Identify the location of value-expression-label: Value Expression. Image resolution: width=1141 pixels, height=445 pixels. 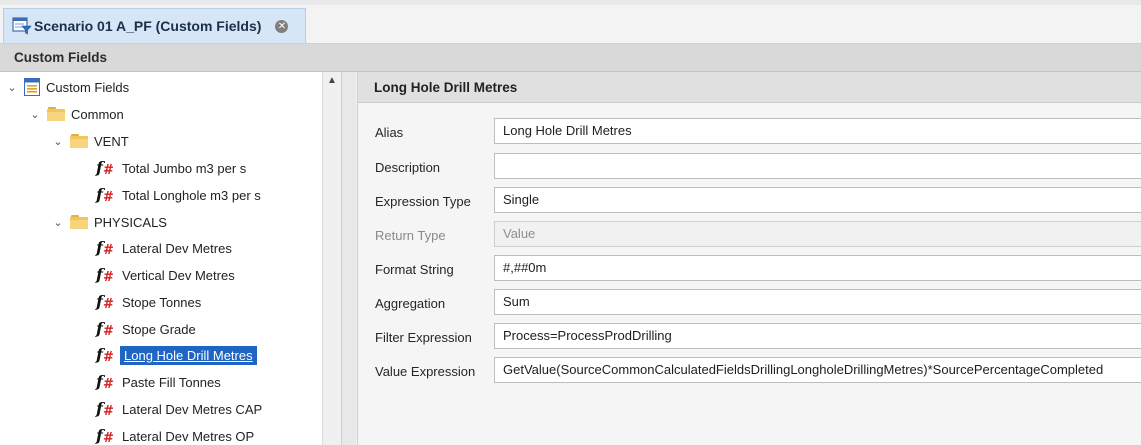
(425, 371).